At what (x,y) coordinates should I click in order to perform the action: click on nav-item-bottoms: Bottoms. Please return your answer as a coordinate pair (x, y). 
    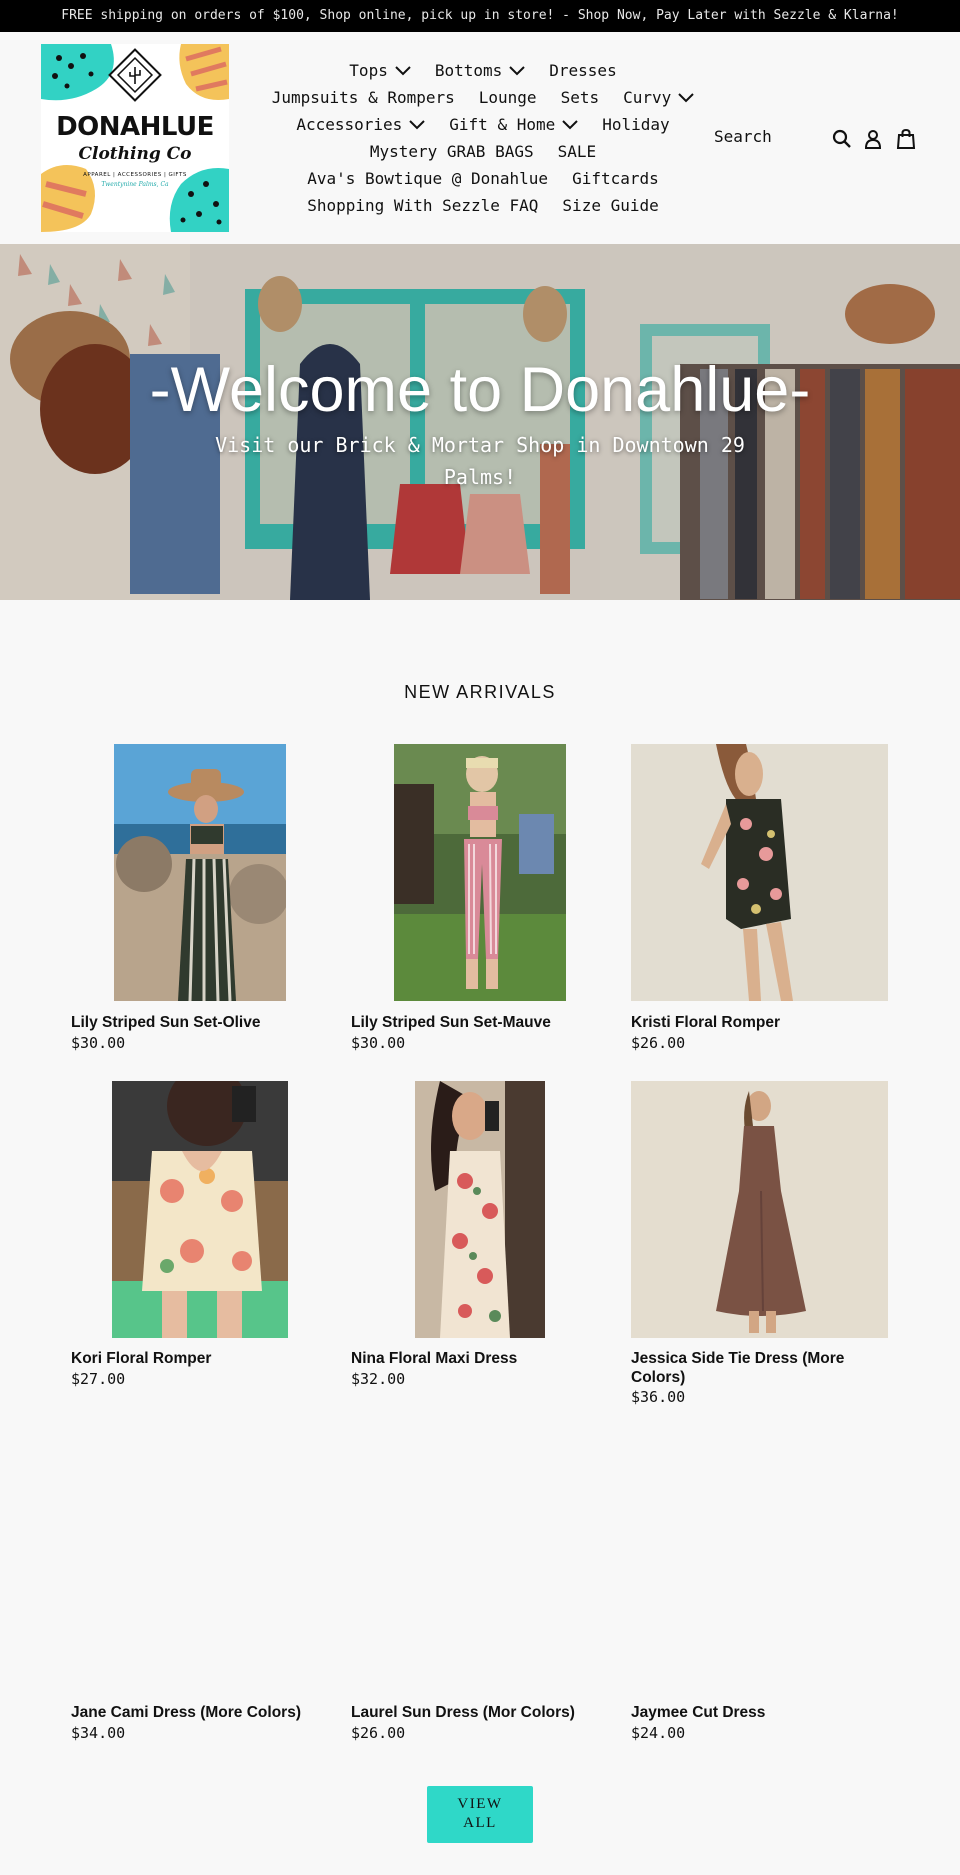
    Looking at the image, I should click on (480, 70).